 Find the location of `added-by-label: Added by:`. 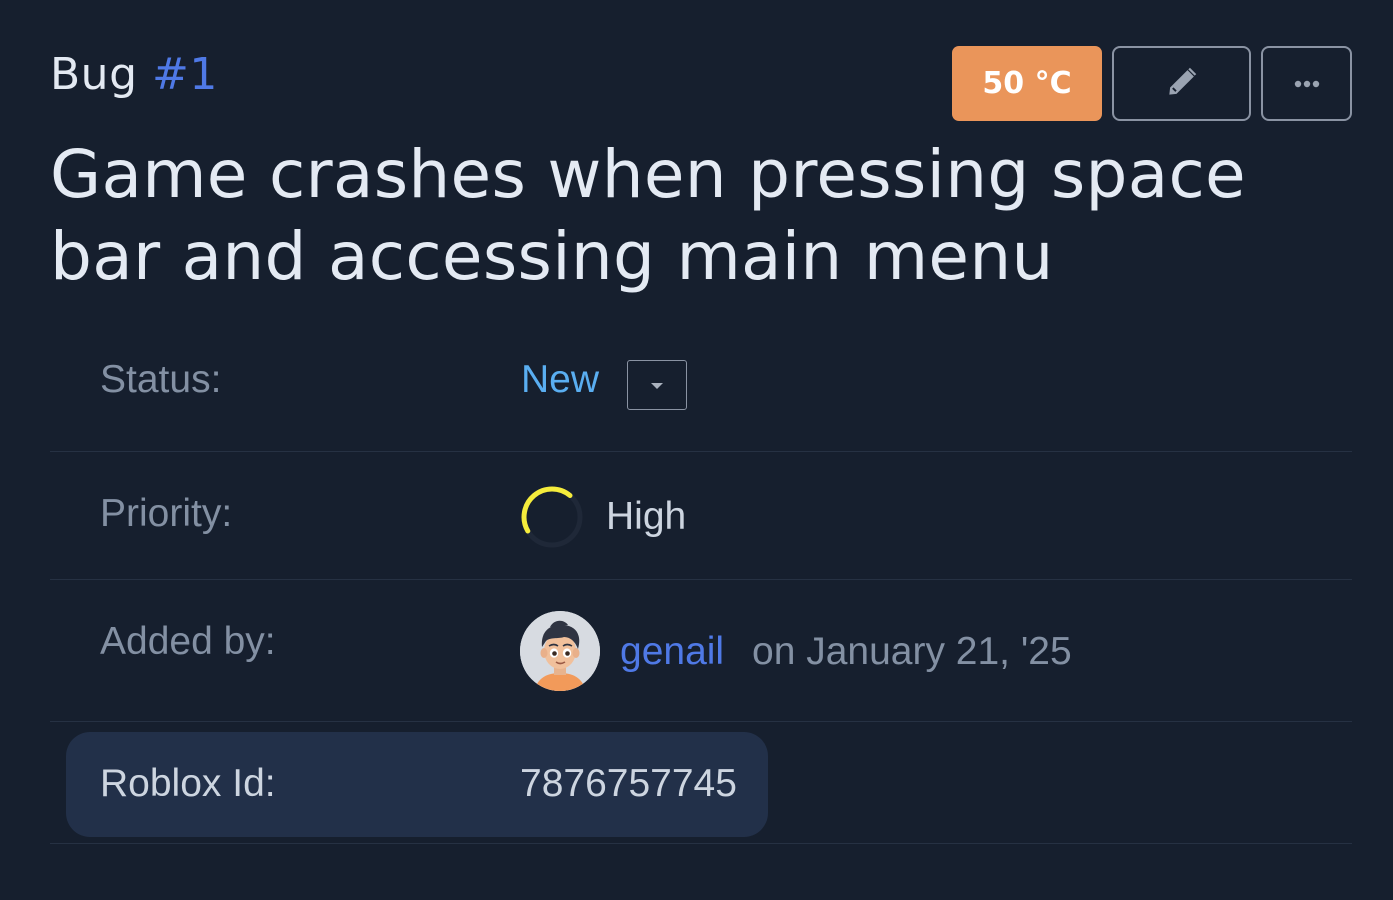

added-by-label: Added by: is located at coordinates (188, 641).